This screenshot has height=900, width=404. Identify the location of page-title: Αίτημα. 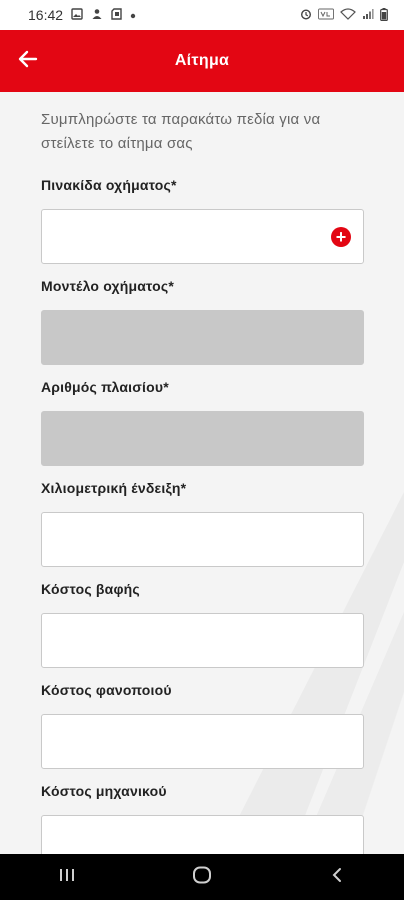
(202, 60).